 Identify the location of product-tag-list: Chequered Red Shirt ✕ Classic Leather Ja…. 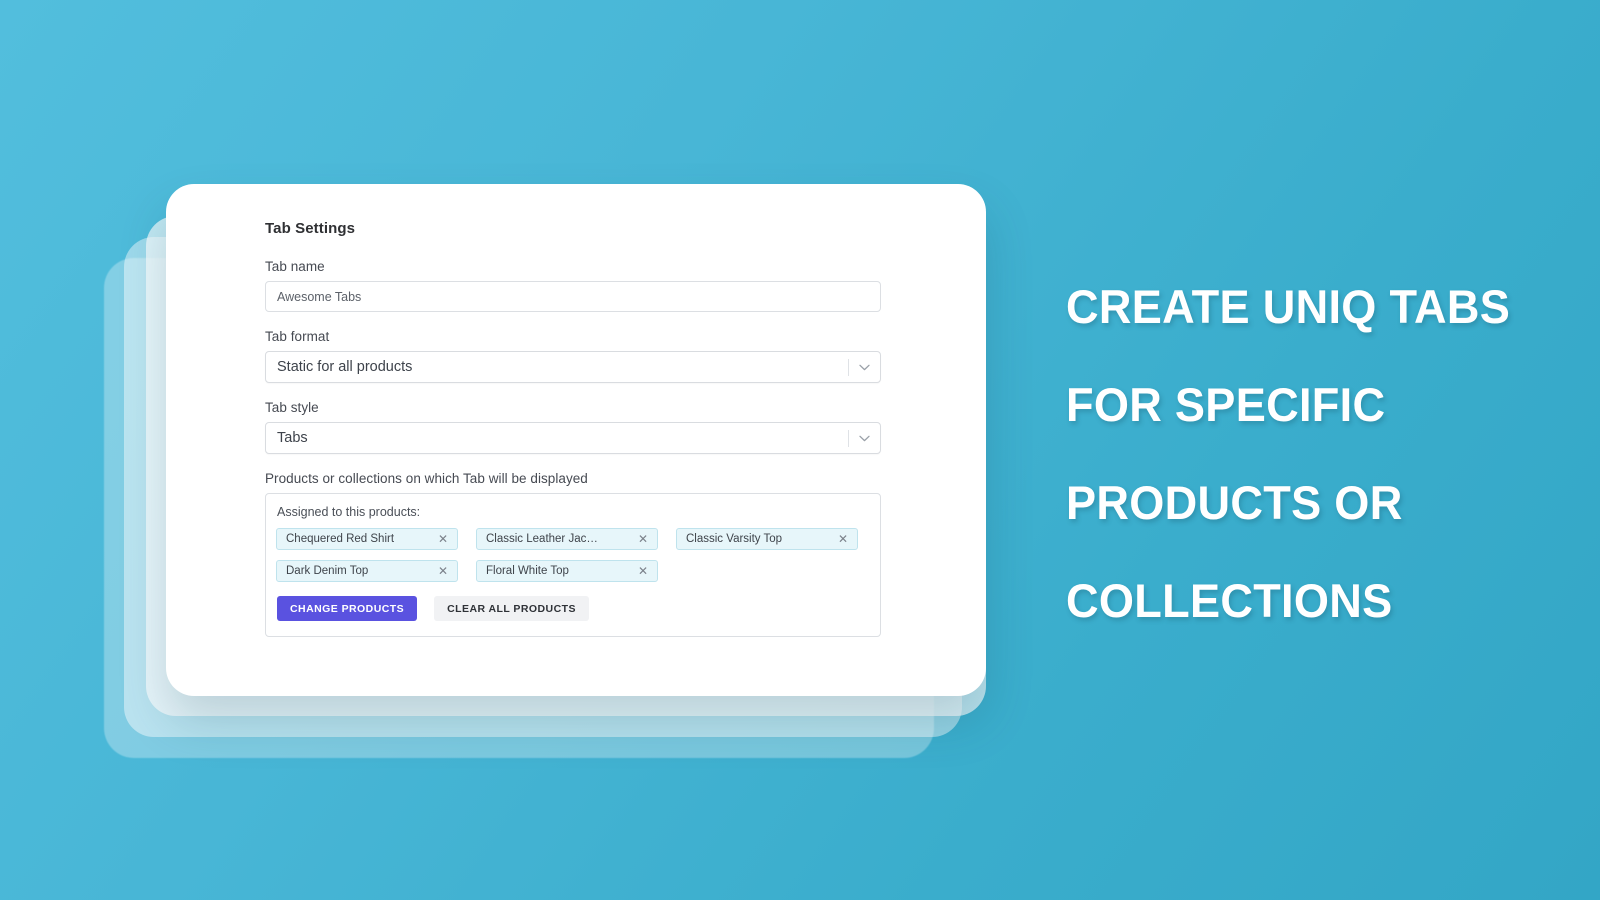
(573, 555).